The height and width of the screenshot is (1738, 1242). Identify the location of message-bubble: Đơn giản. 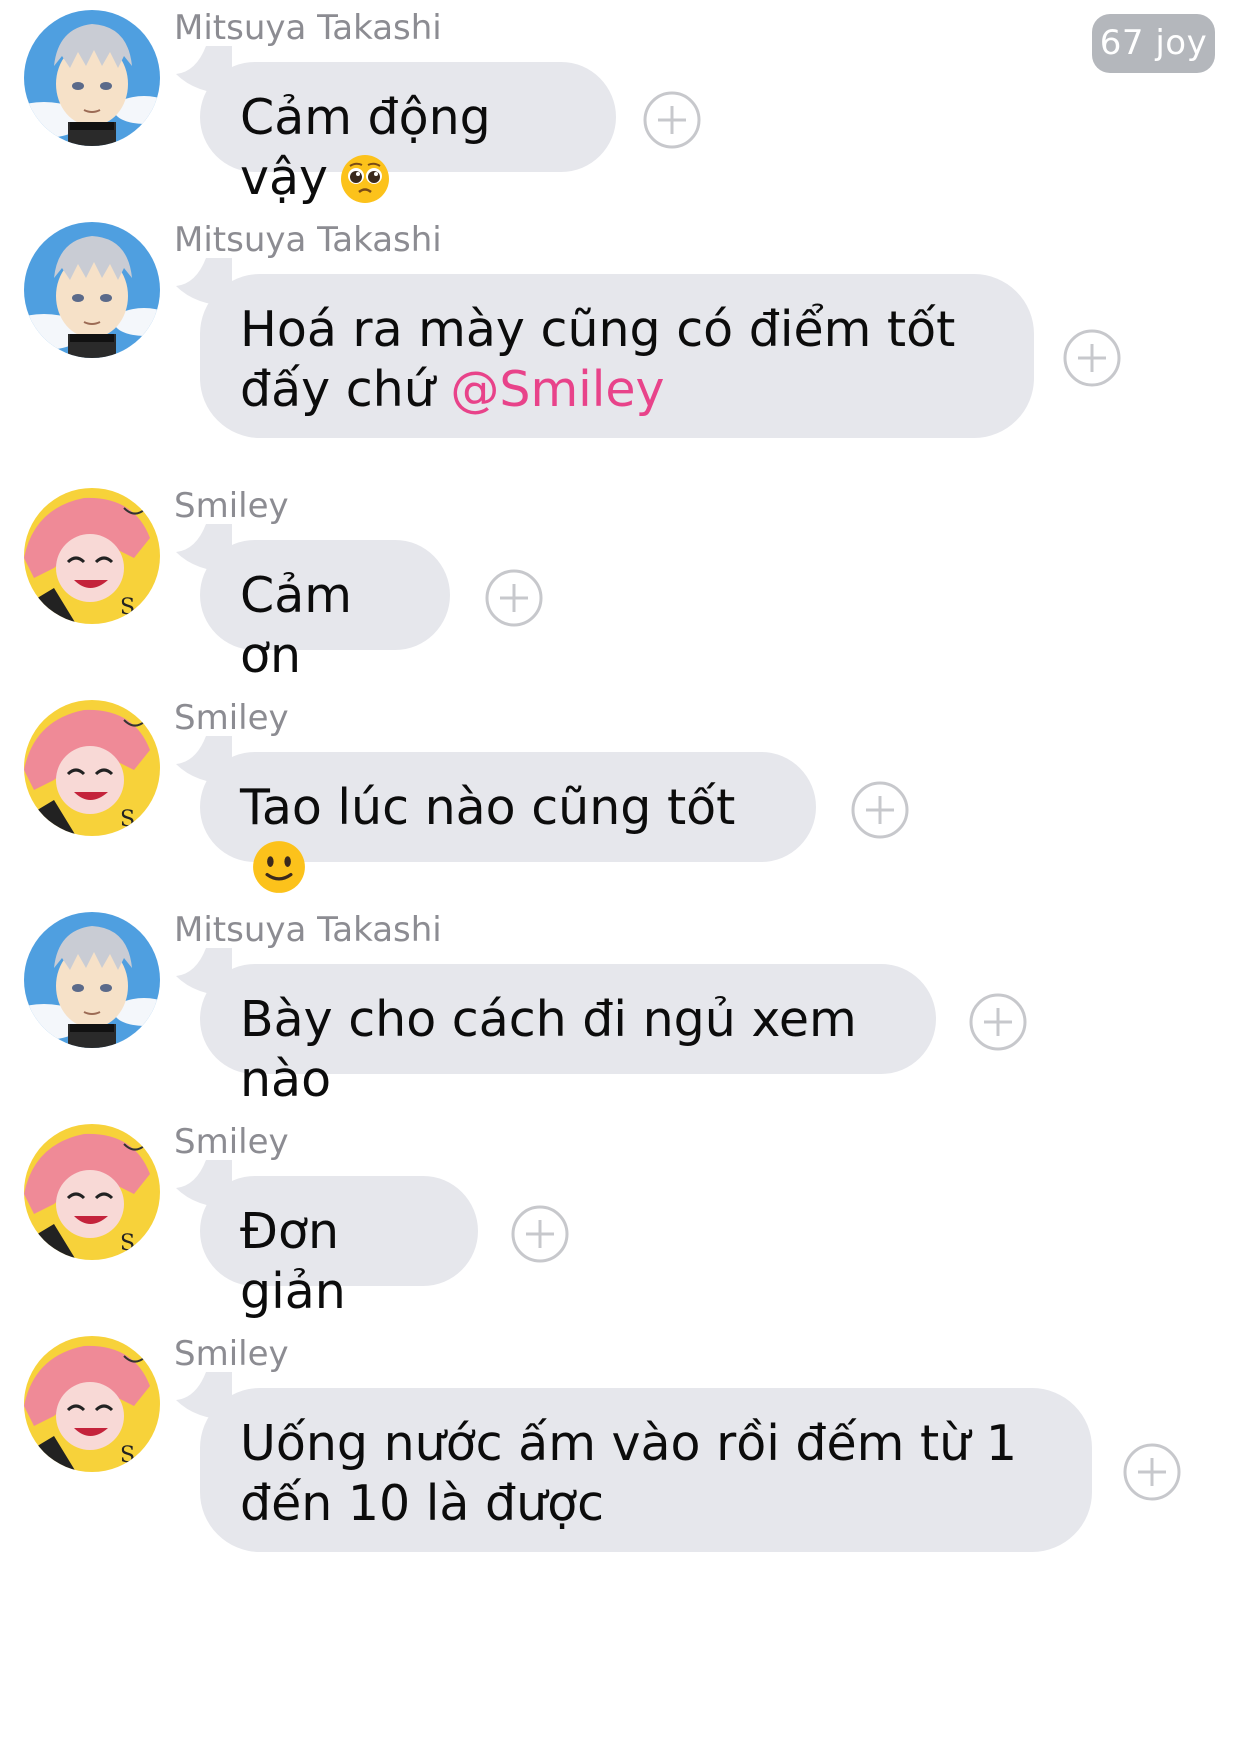
(339, 1248).